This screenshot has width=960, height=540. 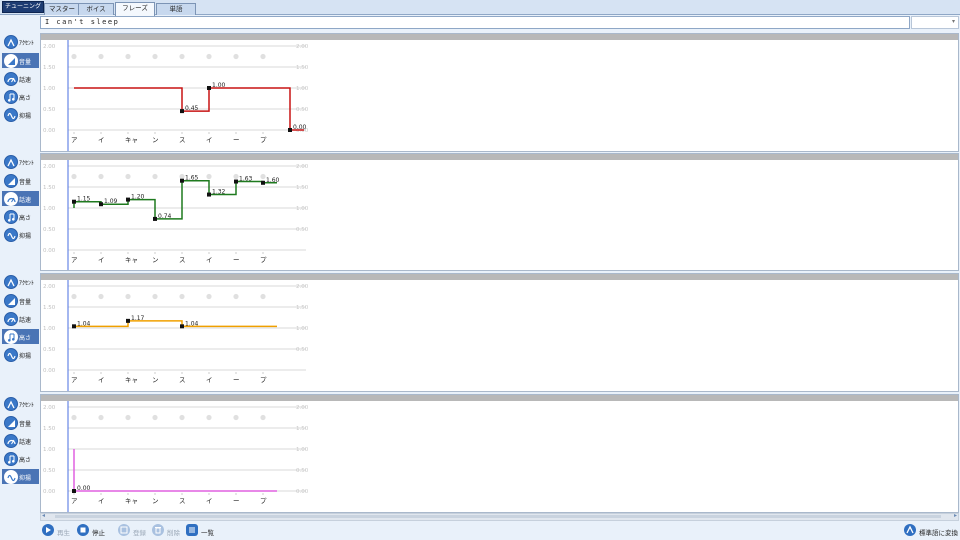 What do you see at coordinates (49, 47) in the screenshot?
I see `y-tick-label-left: 2.00` at bounding box center [49, 47].